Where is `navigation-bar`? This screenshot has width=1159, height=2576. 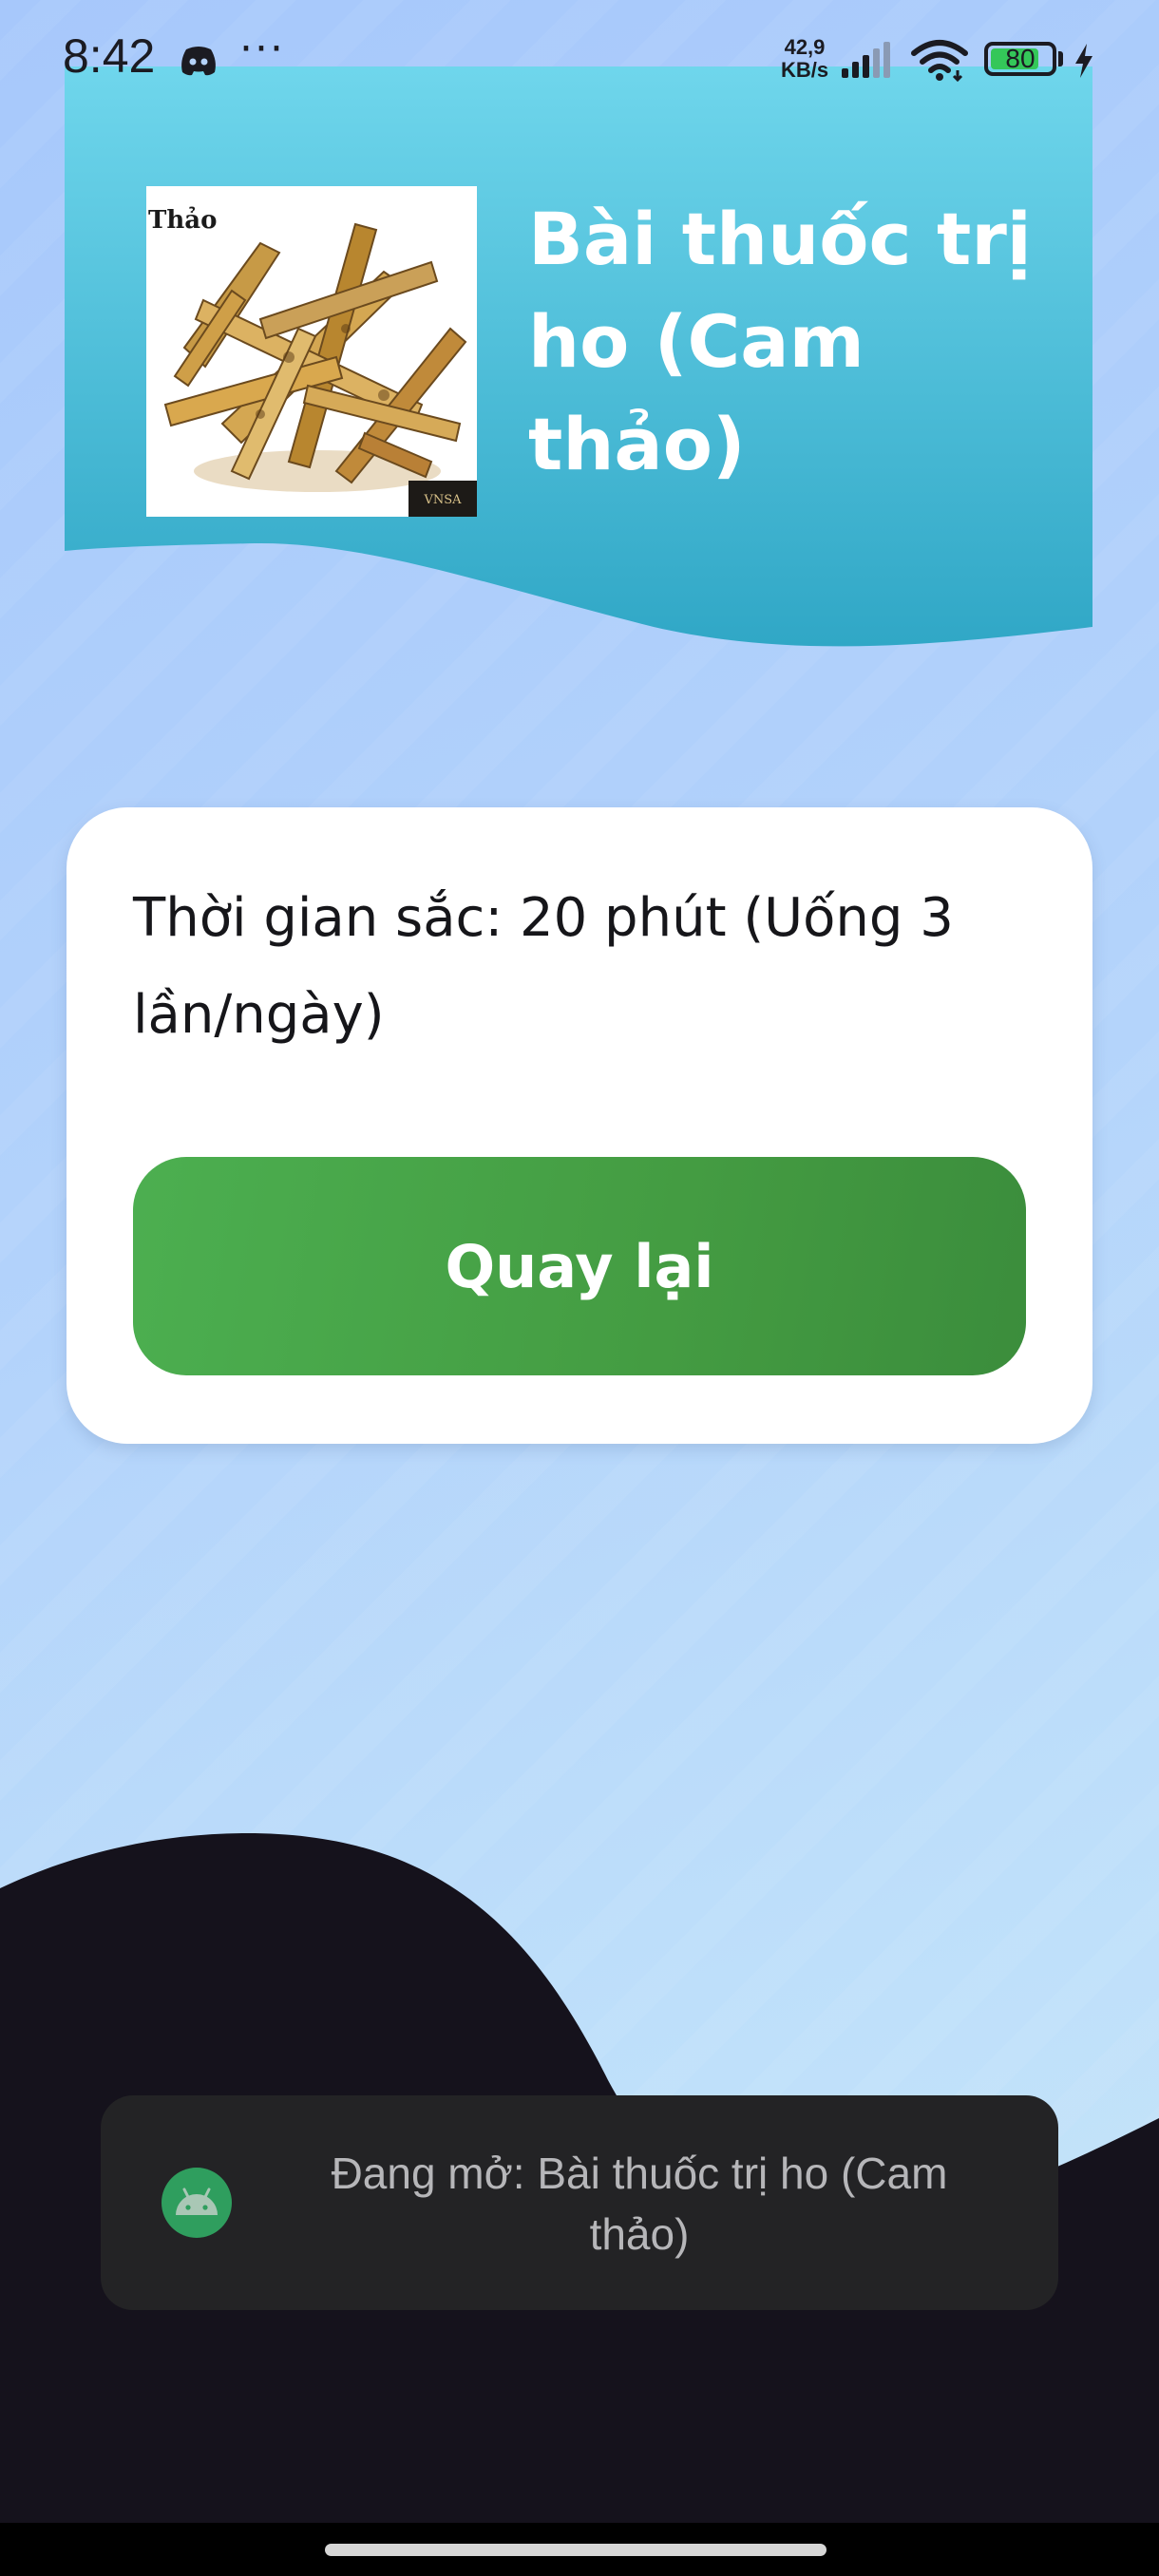 navigation-bar is located at coordinates (579, 2549).